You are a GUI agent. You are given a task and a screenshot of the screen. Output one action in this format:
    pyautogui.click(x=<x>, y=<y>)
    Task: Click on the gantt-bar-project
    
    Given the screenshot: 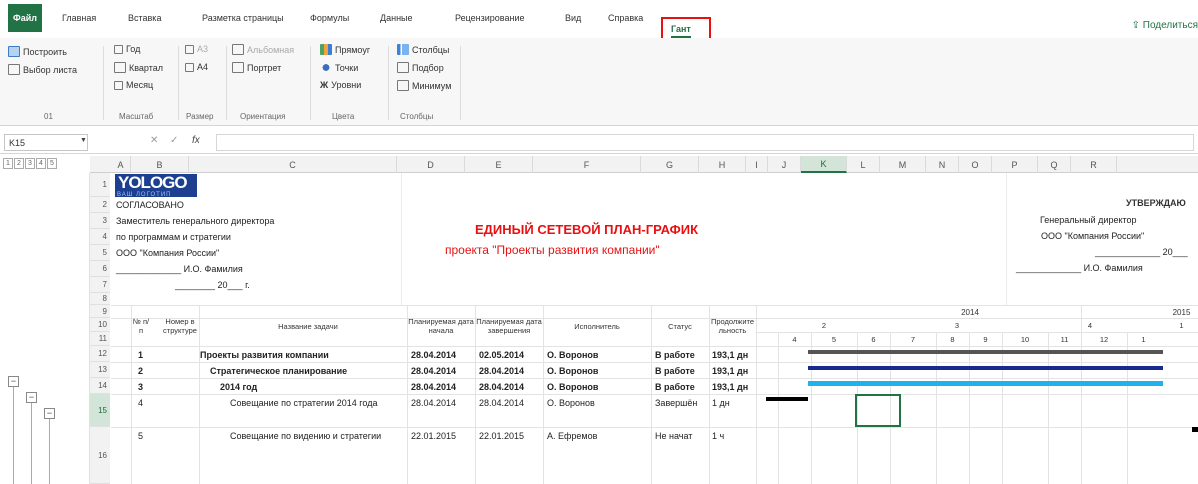 What is the action you would take?
    pyautogui.click(x=985, y=352)
    